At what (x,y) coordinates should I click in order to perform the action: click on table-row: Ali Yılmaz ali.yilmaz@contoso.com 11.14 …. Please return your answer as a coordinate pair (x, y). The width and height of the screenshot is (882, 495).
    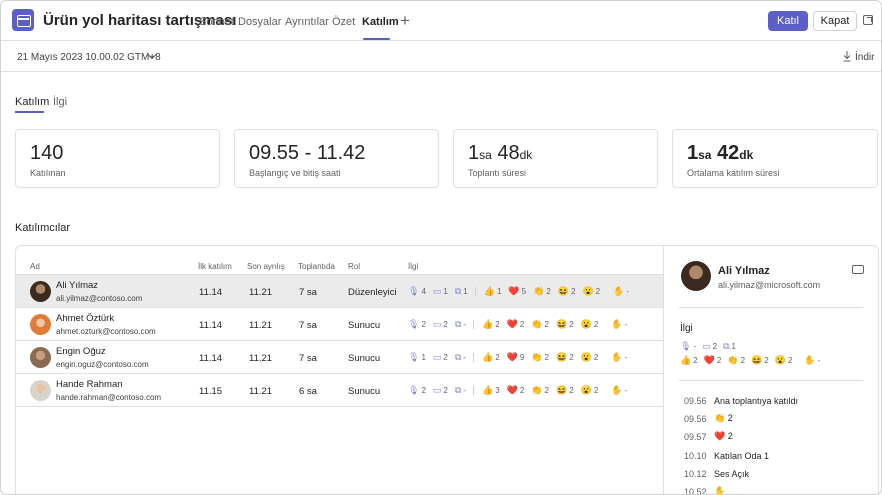
    Looking at the image, I should click on (339, 291).